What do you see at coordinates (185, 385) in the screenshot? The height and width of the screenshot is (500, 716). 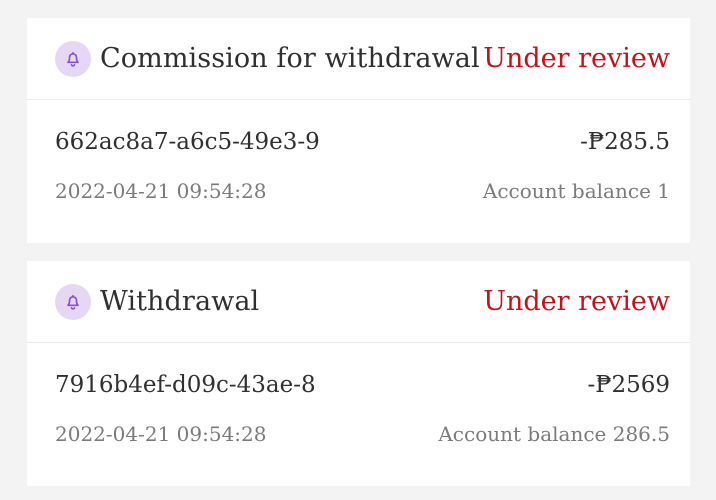 I see `order-id: 7916b4ef-d09c-43ae-8` at bounding box center [185, 385].